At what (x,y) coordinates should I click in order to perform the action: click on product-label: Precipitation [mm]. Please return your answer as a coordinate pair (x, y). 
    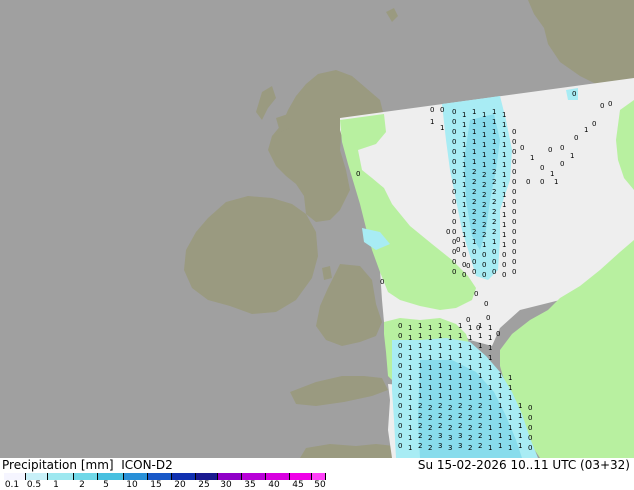
    Looking at the image, I should click on (58, 465).